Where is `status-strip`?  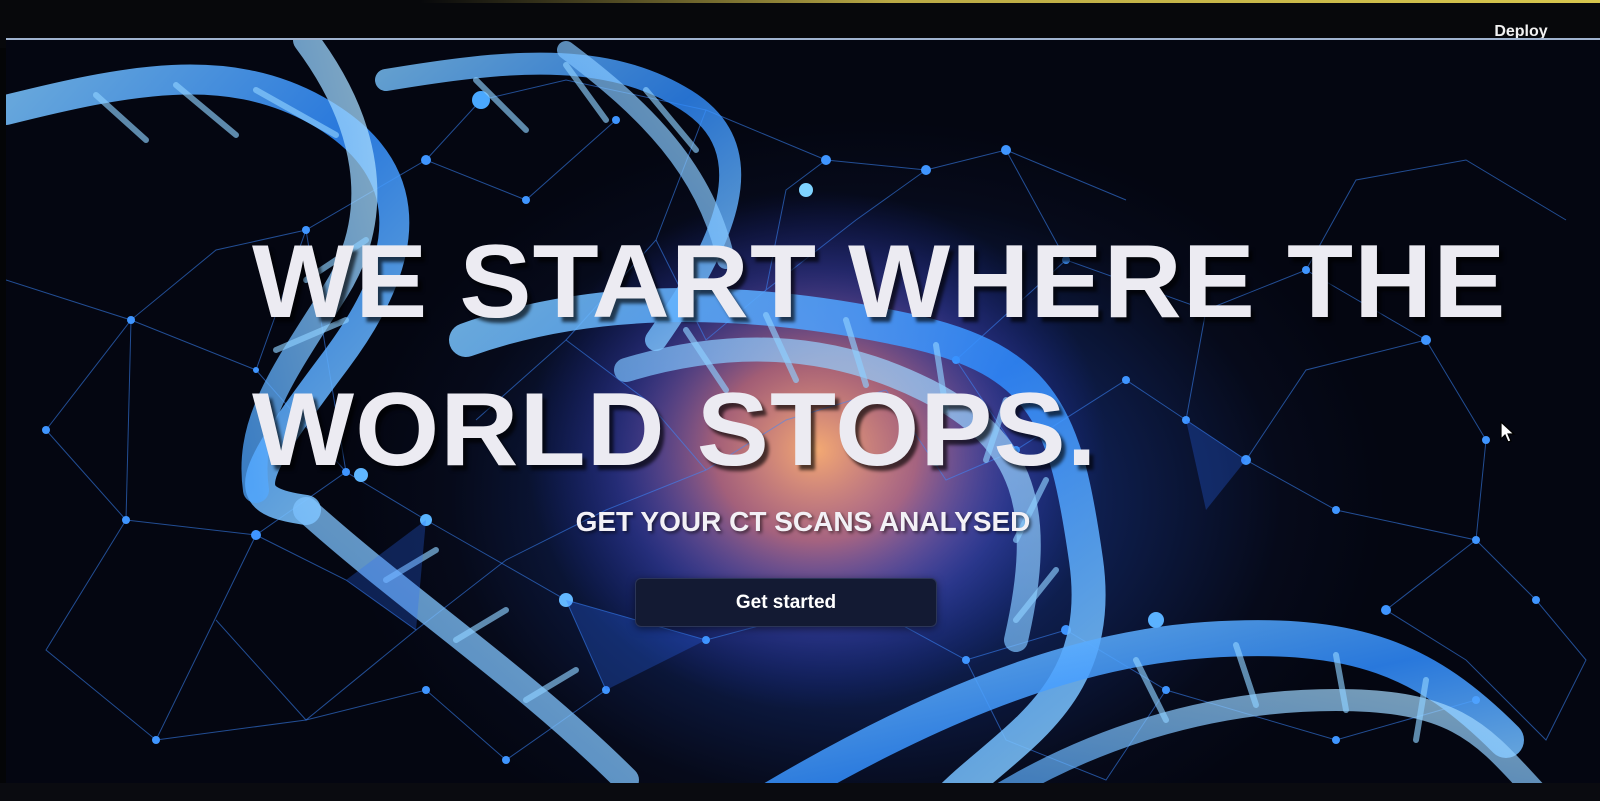 status-strip is located at coordinates (1010, 1).